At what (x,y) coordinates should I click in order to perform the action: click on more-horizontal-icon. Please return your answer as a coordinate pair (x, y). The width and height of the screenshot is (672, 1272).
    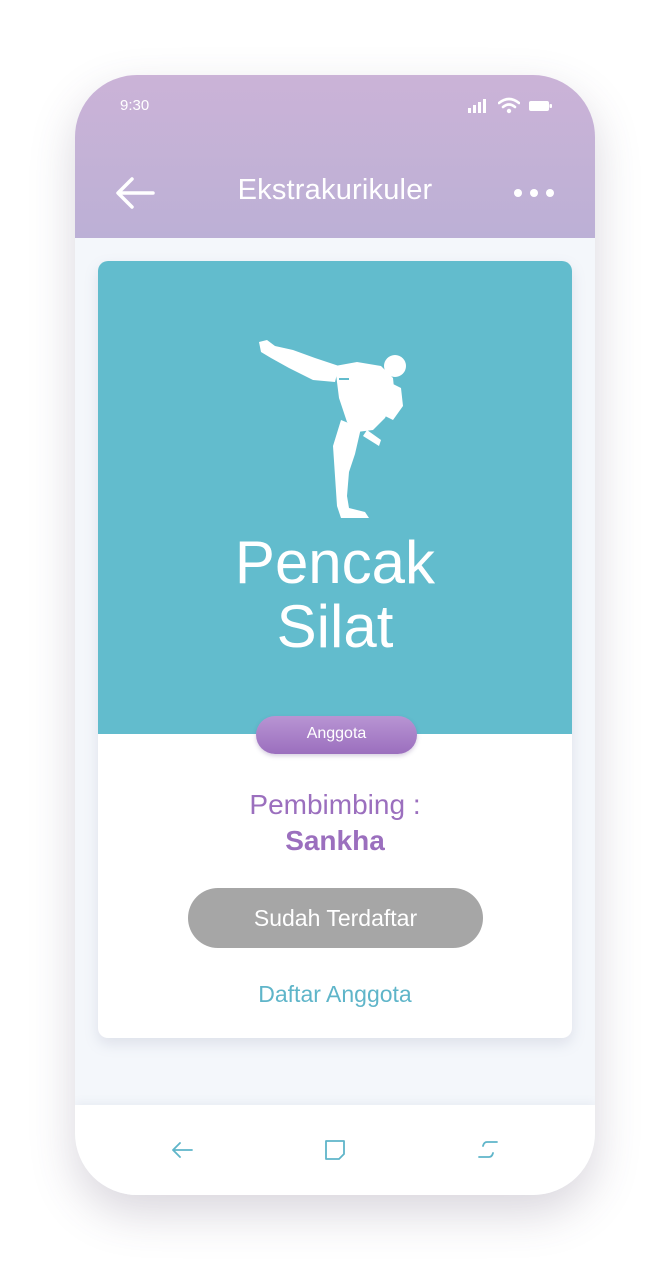
    Looking at the image, I should click on (534, 193).